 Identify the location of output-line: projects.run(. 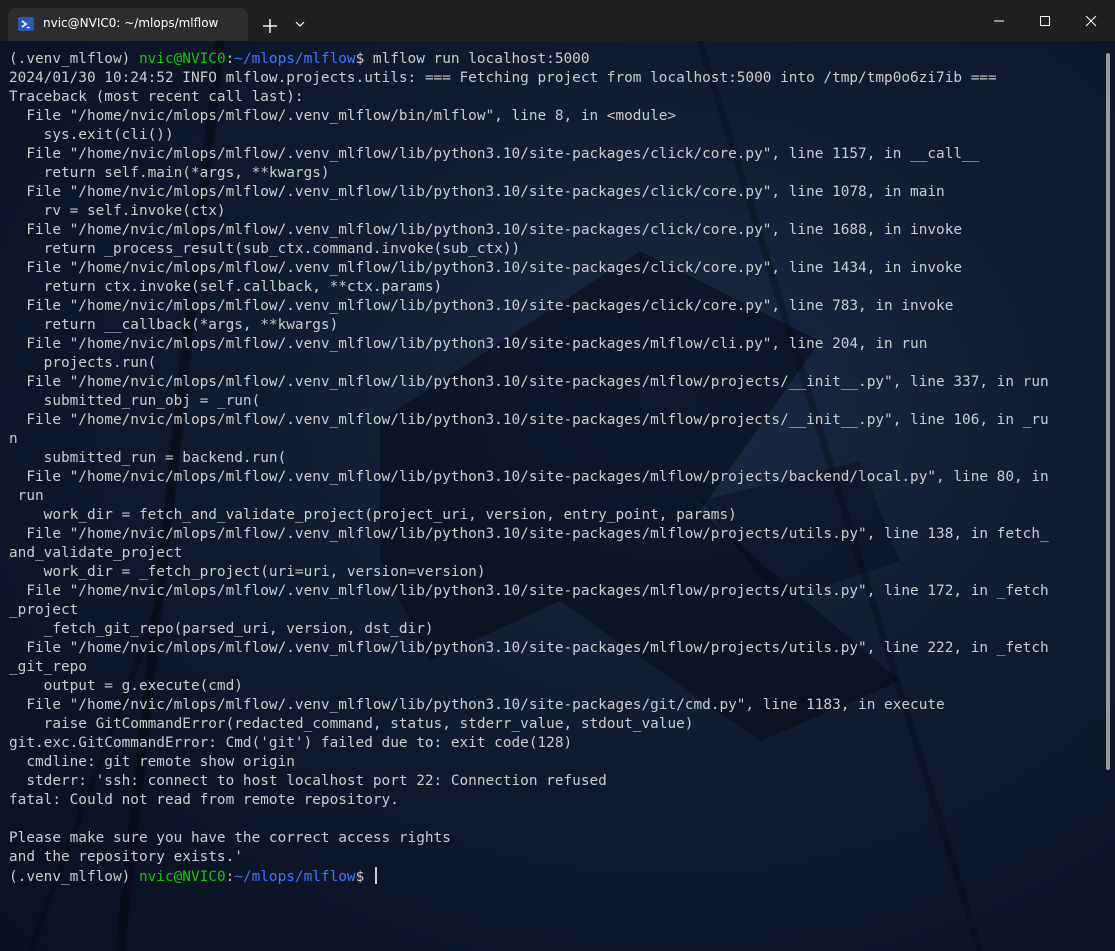
(83, 363).